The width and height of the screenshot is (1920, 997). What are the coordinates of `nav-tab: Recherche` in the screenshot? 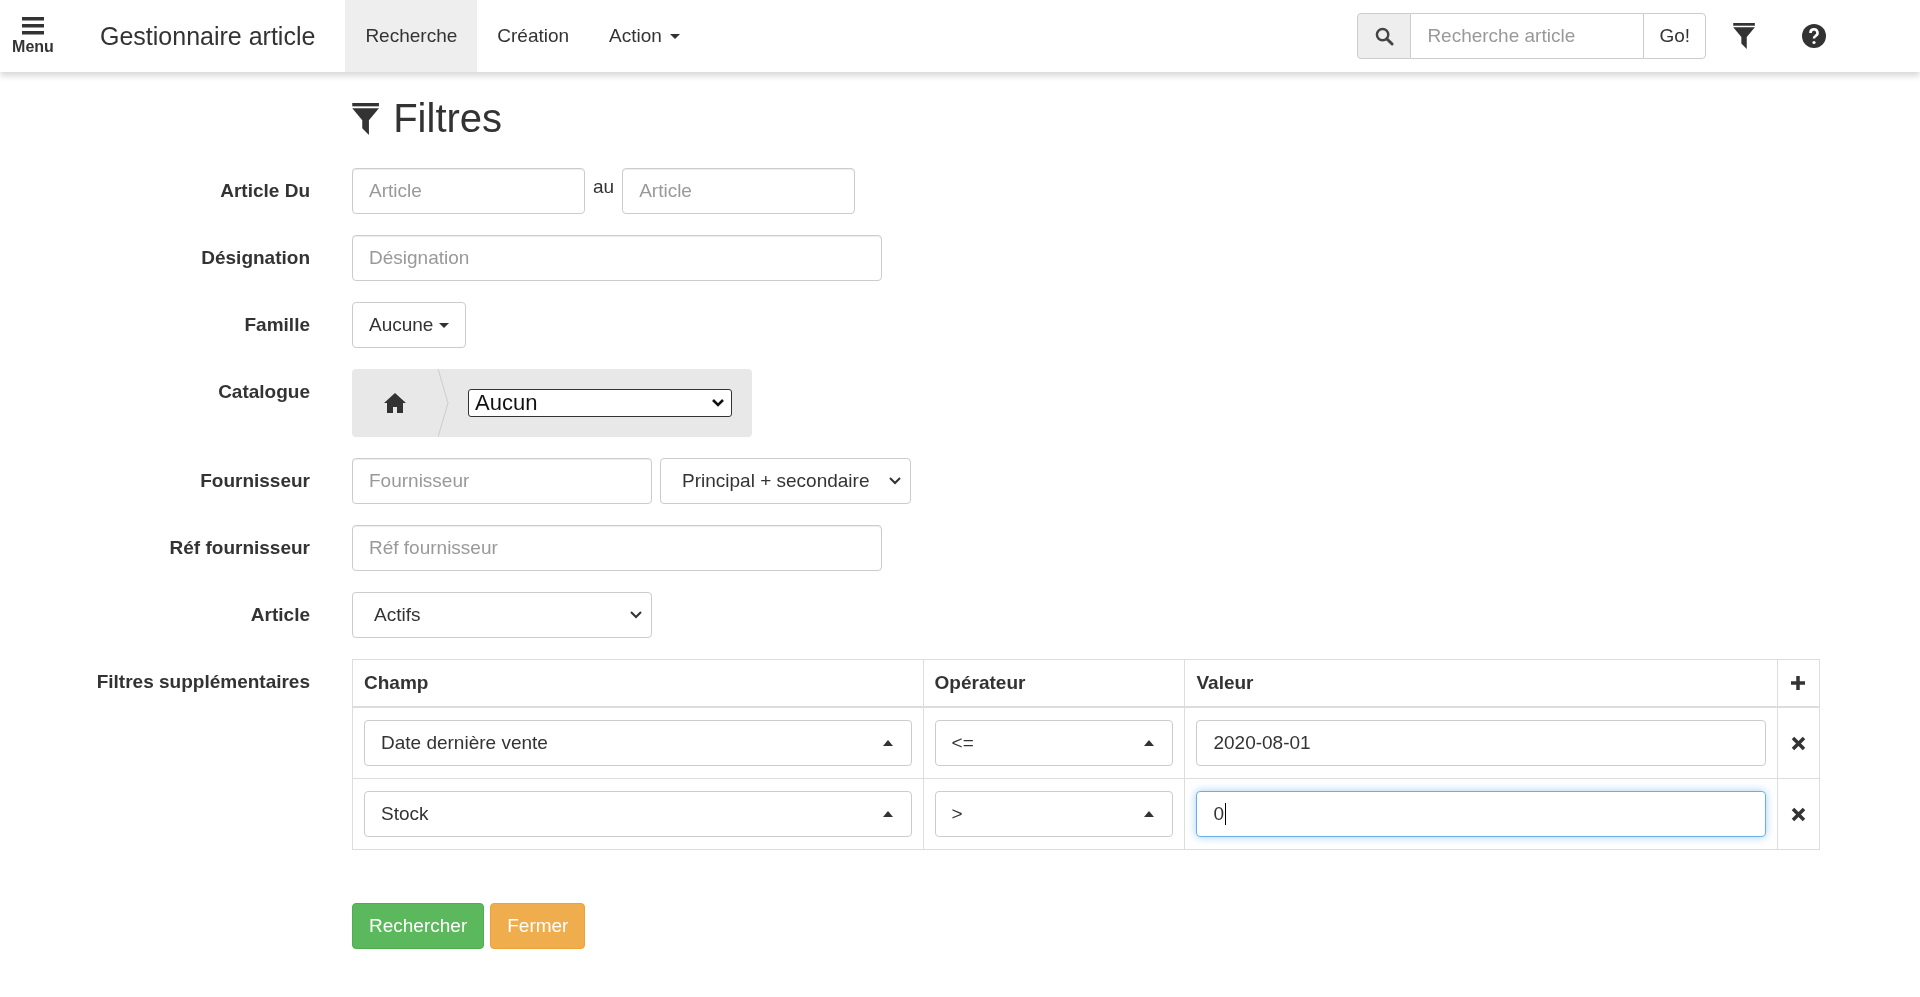 It's located at (411, 36).